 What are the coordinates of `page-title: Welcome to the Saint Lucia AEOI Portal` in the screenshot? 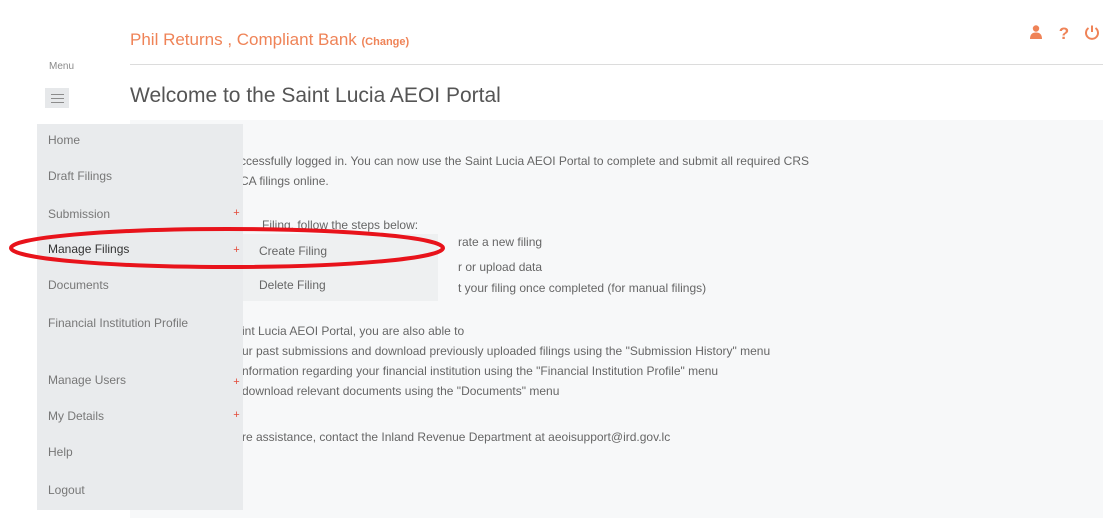 It's located at (315, 95).